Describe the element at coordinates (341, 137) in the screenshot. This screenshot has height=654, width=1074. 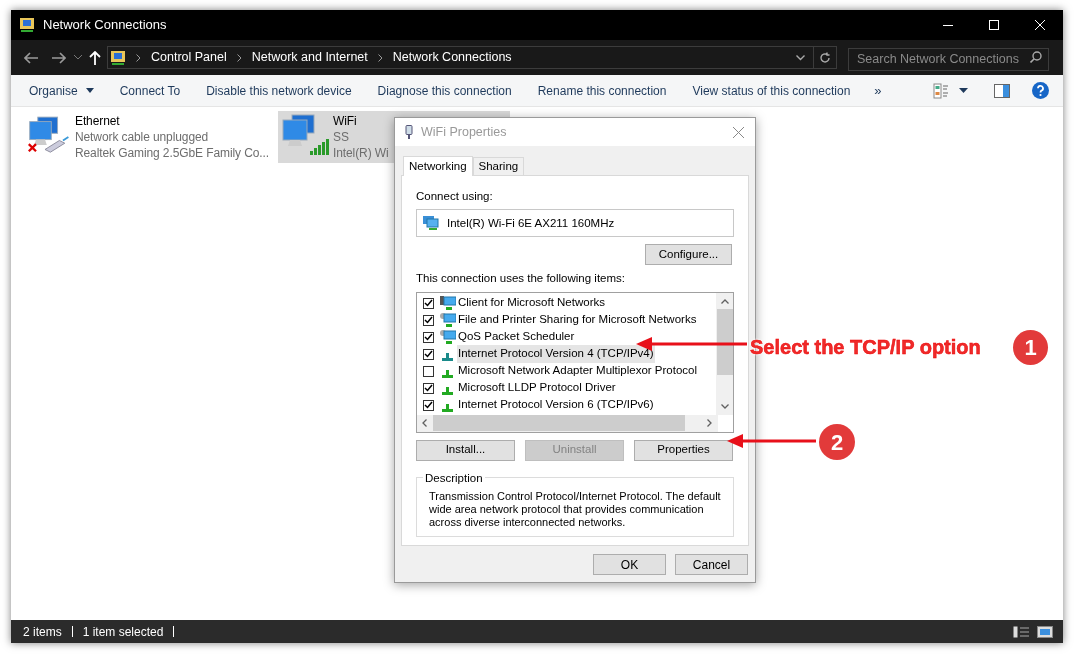
I see `connection-status: SS` at that location.